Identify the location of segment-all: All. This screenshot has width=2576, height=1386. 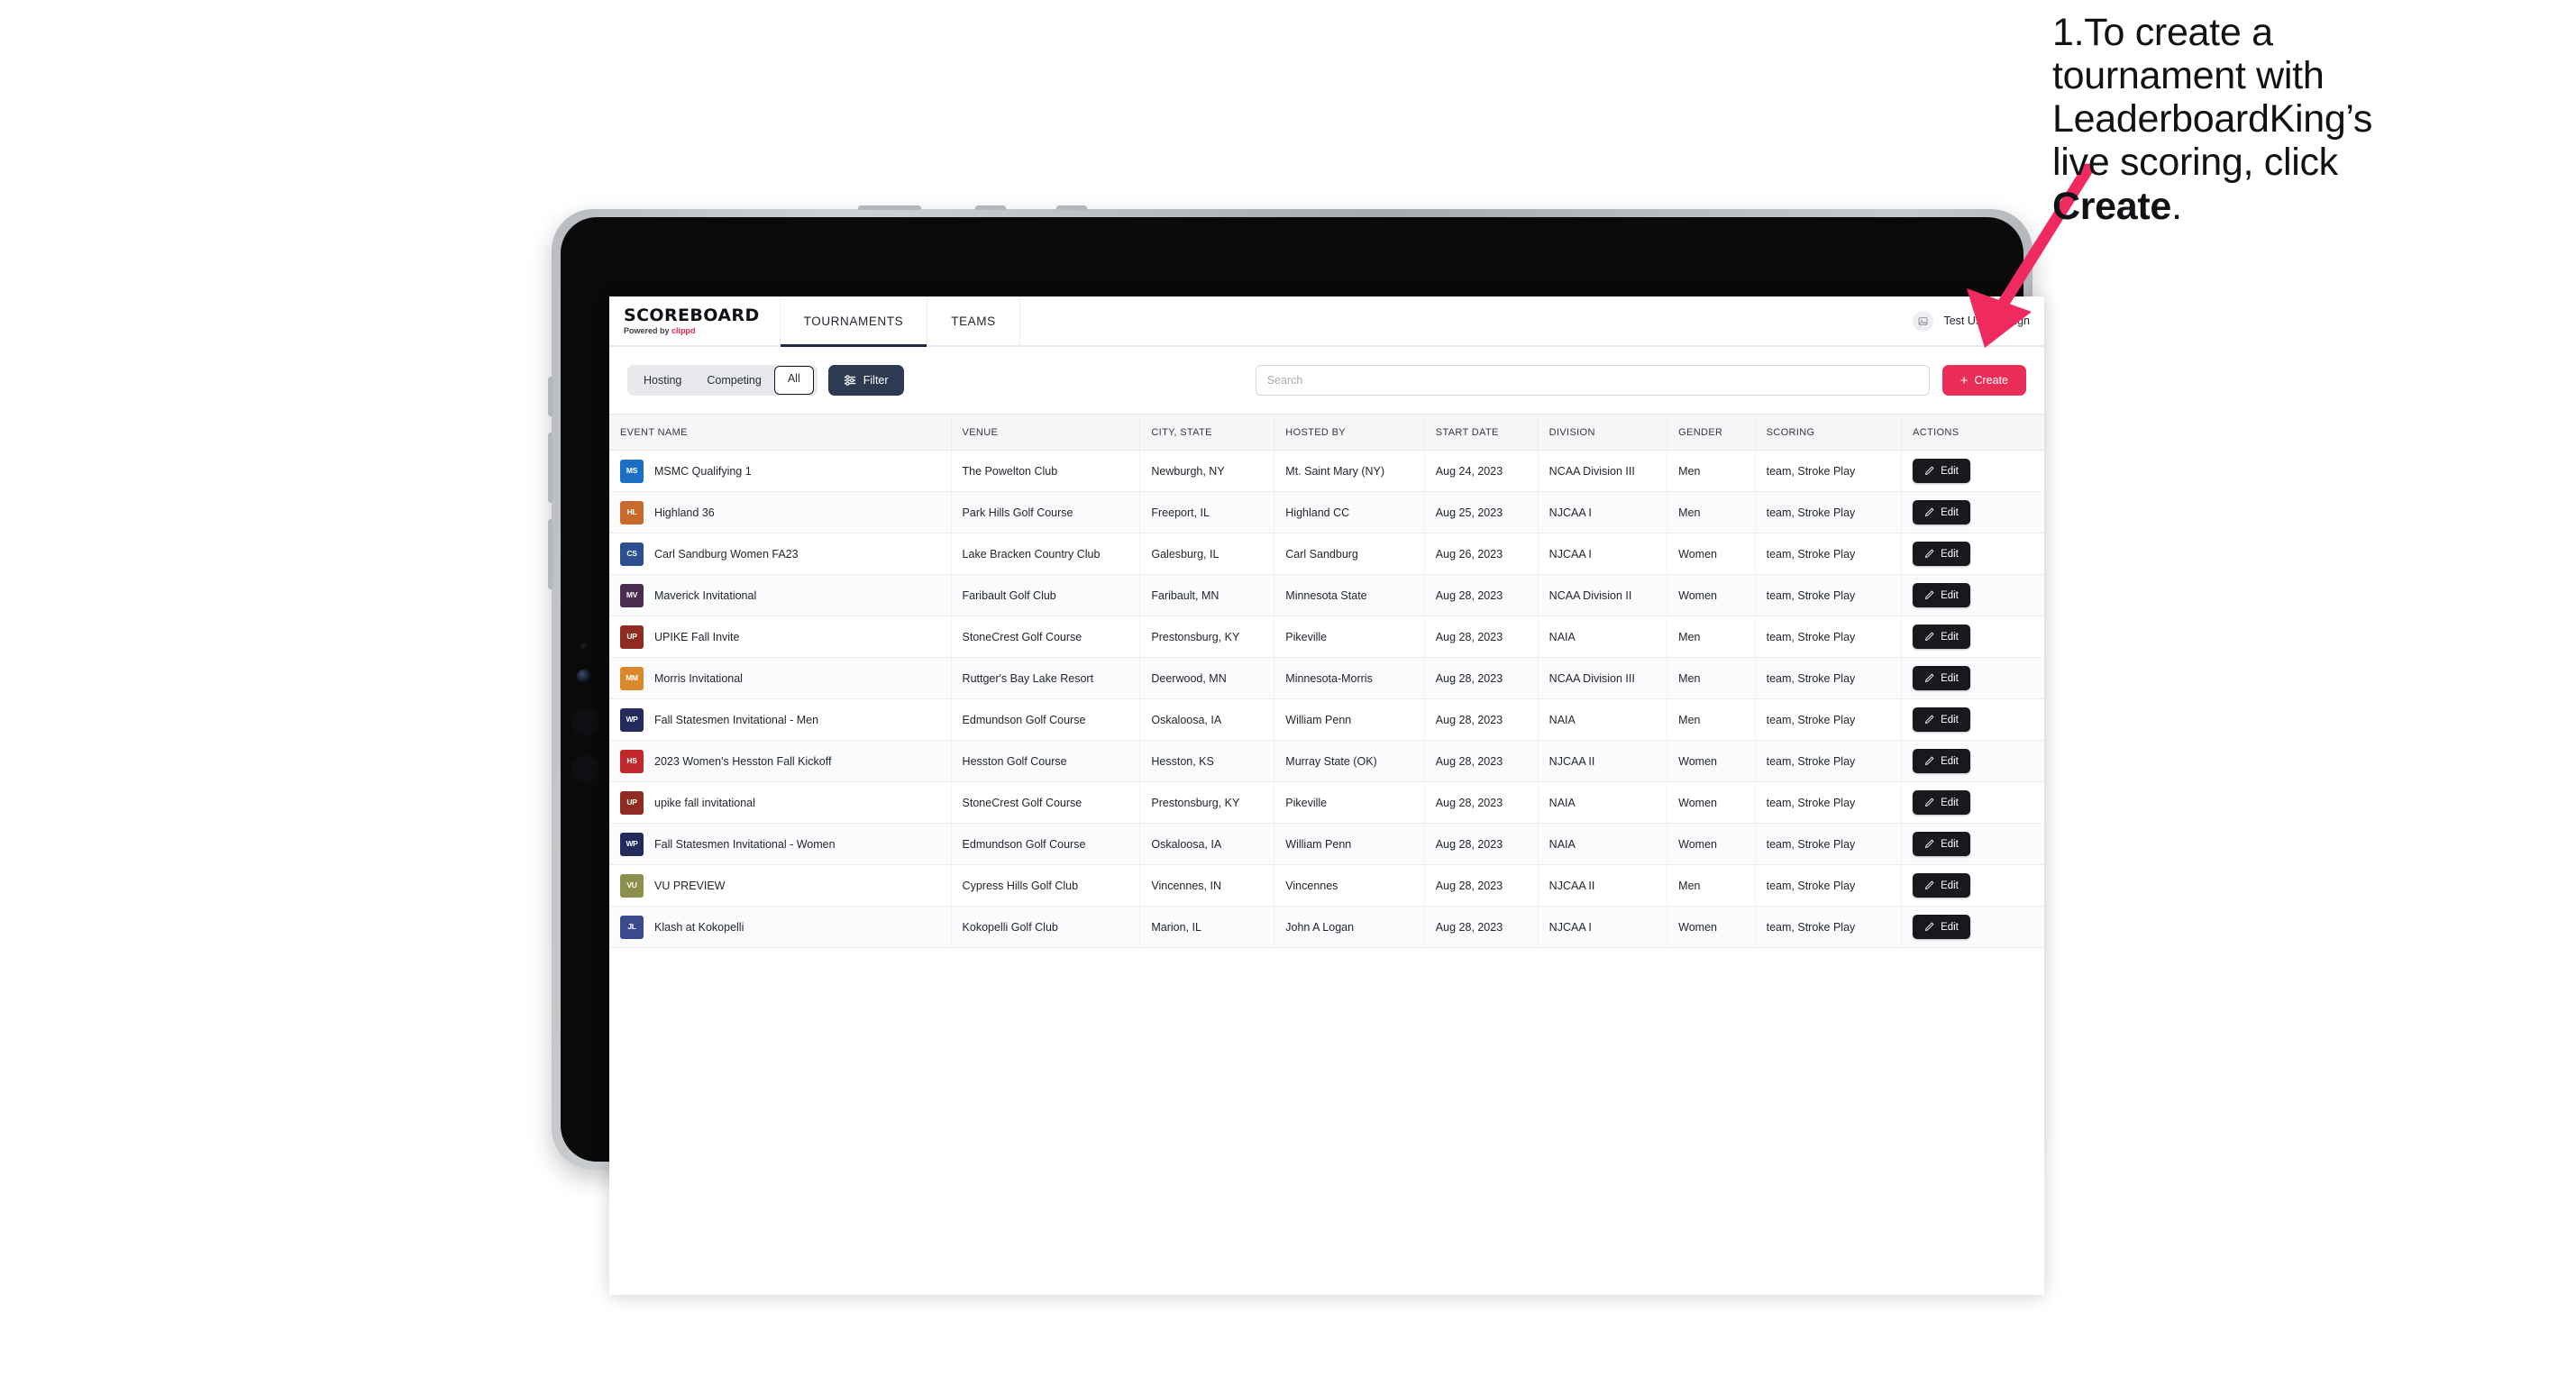
(793, 380).